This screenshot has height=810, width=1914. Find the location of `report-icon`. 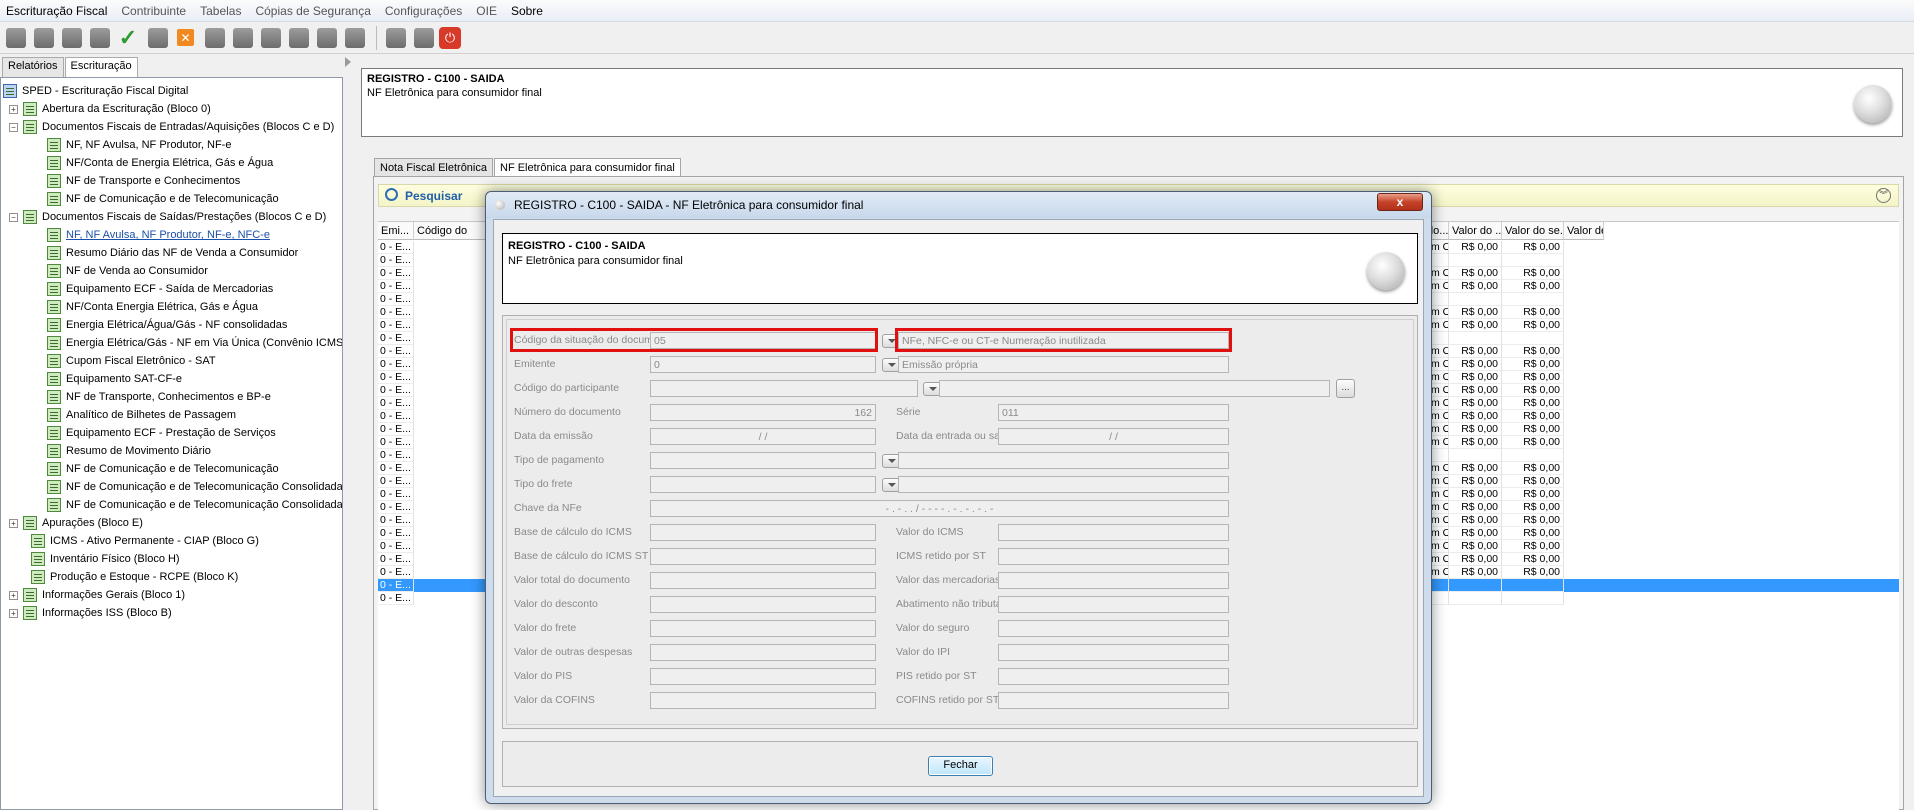

report-icon is located at coordinates (215, 37).